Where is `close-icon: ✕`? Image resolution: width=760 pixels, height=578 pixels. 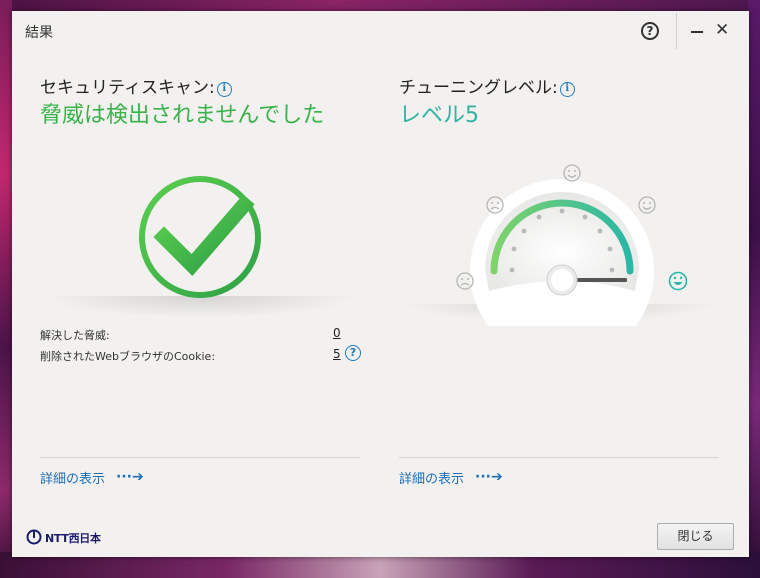 close-icon: ✕ is located at coordinates (722, 30).